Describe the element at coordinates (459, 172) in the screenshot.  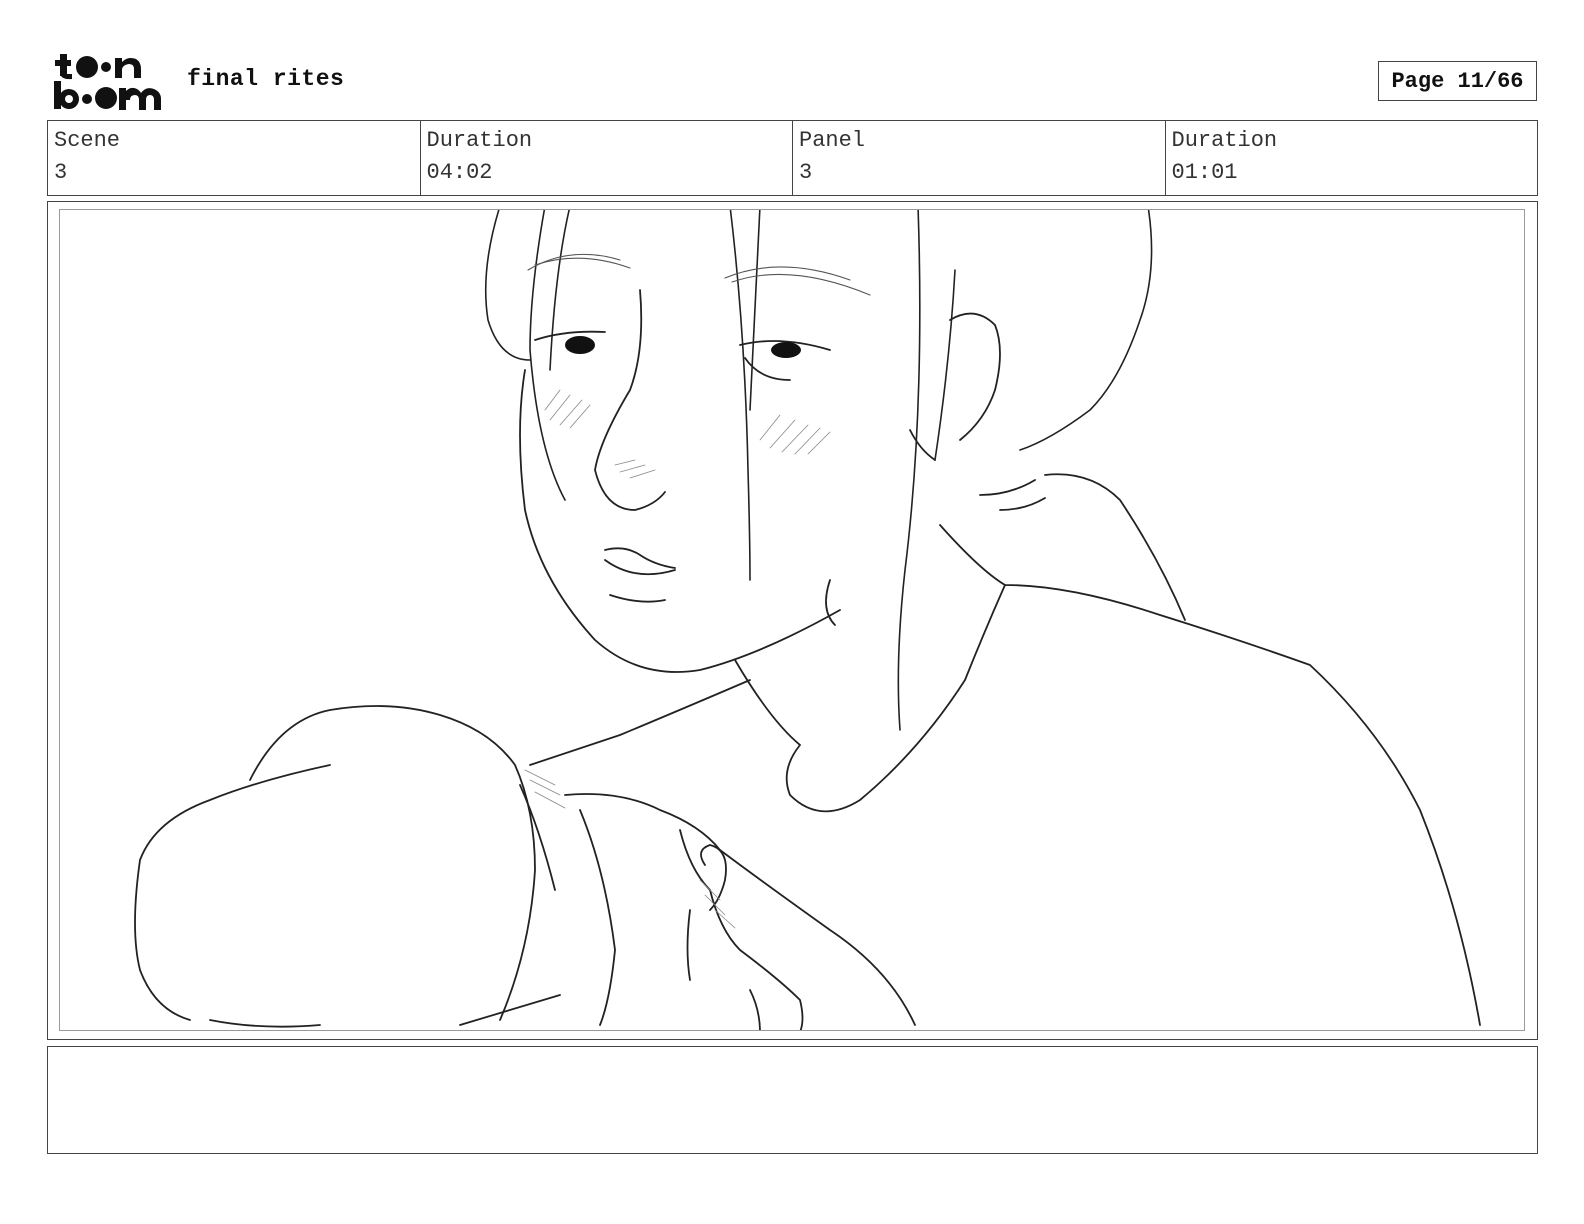
I see `scene-duration-value: 04:02` at that location.